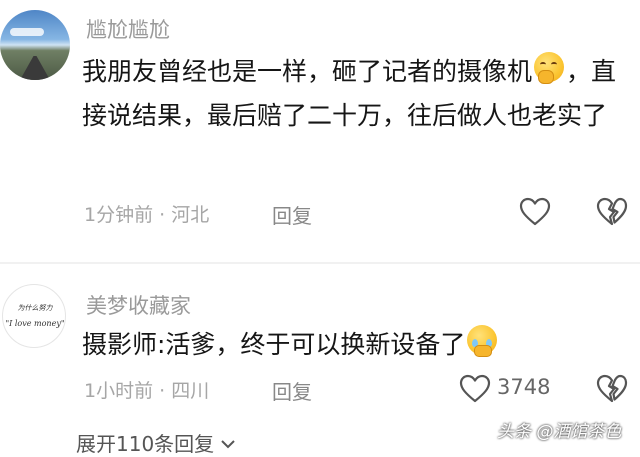 Image resolution: width=640 pixels, height=457 pixels. Describe the element at coordinates (128, 29) in the screenshot. I see `username: 尴尬尴尬` at that location.